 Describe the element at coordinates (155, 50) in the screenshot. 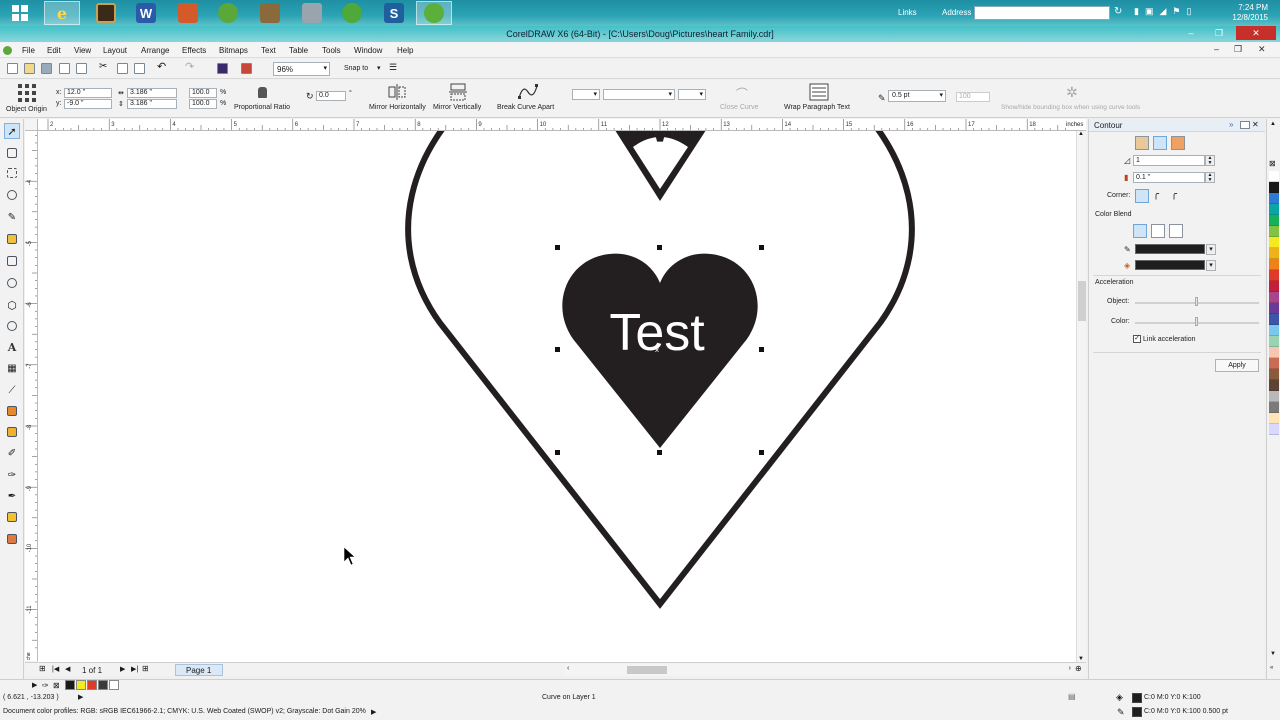

I see `menu-arrange: Arrange` at that location.